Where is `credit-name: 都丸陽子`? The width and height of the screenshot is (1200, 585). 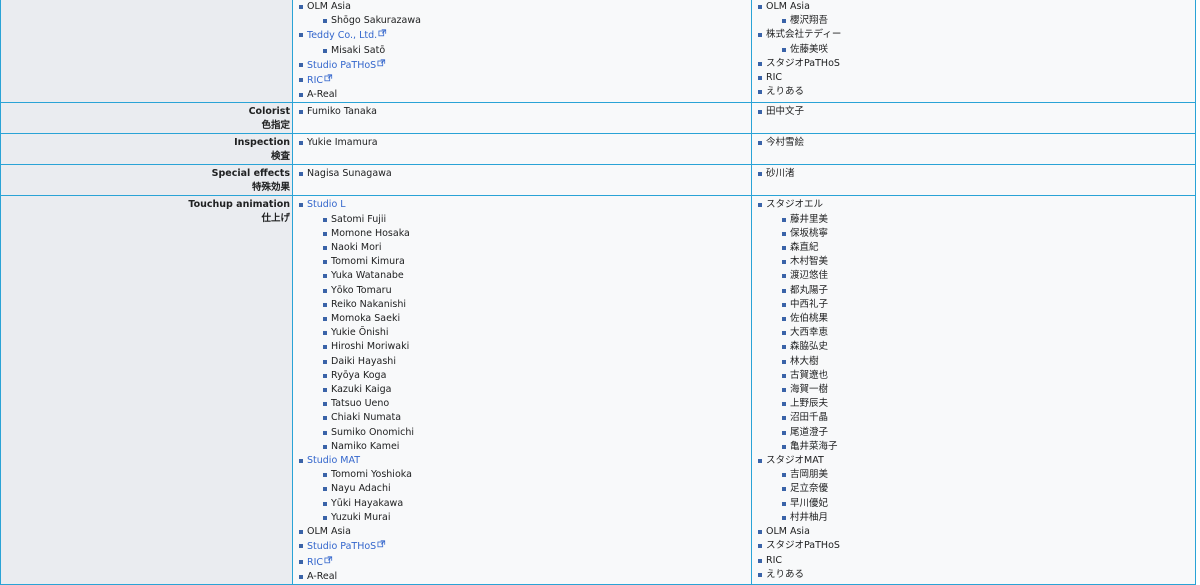
credit-name: 都丸陽子 is located at coordinates (809, 290).